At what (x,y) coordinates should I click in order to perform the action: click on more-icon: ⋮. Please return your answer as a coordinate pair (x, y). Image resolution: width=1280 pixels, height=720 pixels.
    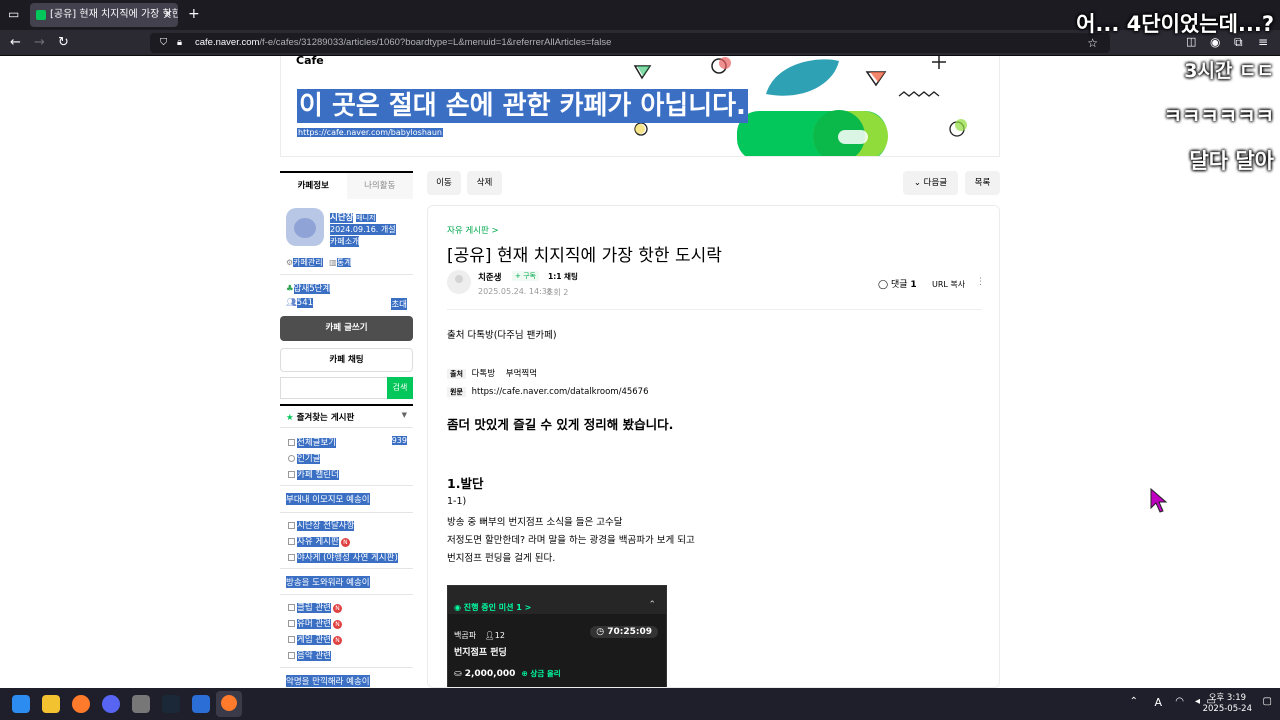
    Looking at the image, I should click on (980, 282).